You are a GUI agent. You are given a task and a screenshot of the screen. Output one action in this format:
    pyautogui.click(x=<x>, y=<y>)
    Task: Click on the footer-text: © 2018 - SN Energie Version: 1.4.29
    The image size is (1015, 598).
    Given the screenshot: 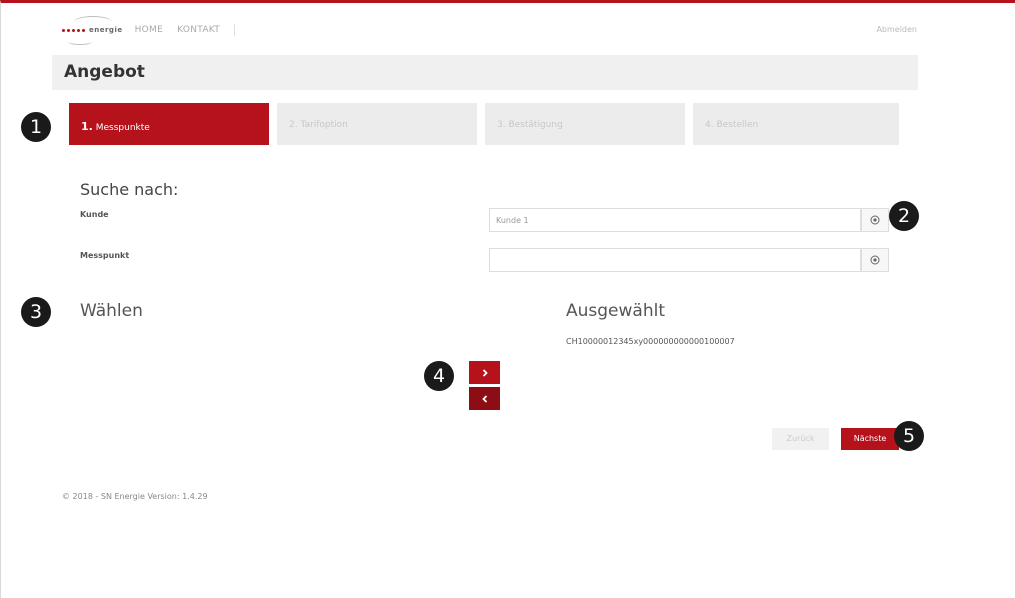 What is the action you would take?
    pyautogui.click(x=135, y=496)
    